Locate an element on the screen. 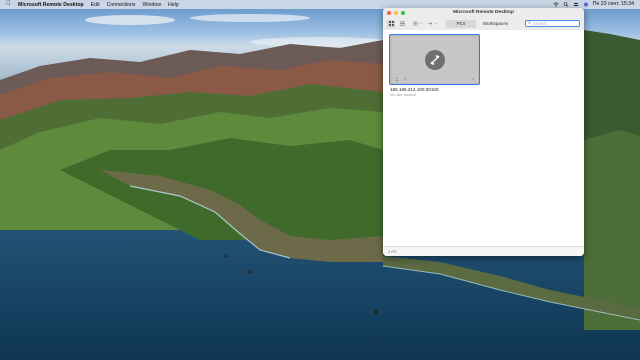  search-input is located at coordinates (554, 23).